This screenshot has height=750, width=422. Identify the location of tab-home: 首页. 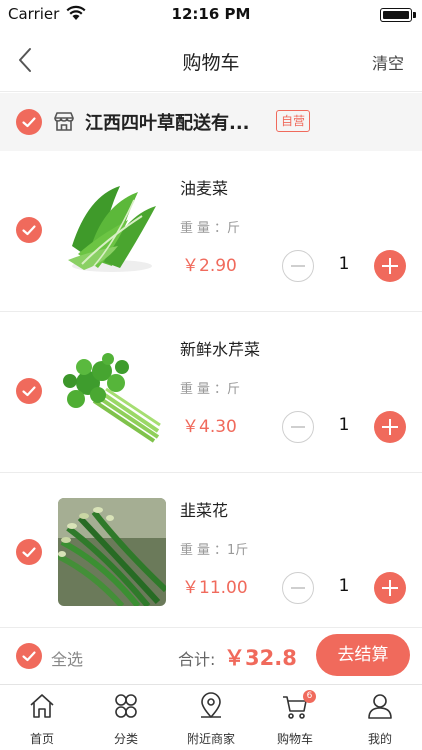
(42, 717).